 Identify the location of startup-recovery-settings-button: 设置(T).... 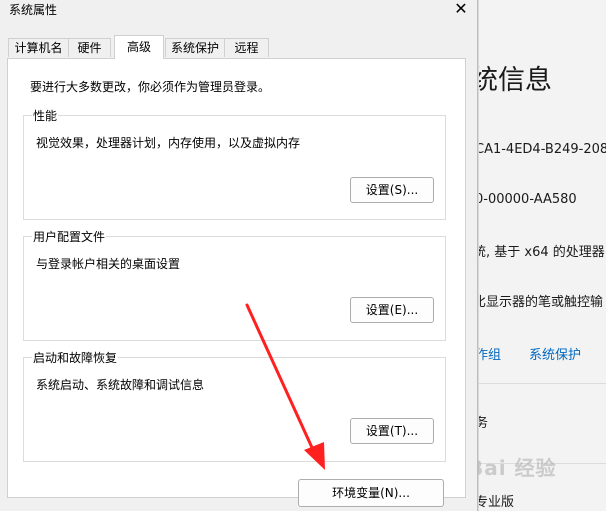
(392, 431).